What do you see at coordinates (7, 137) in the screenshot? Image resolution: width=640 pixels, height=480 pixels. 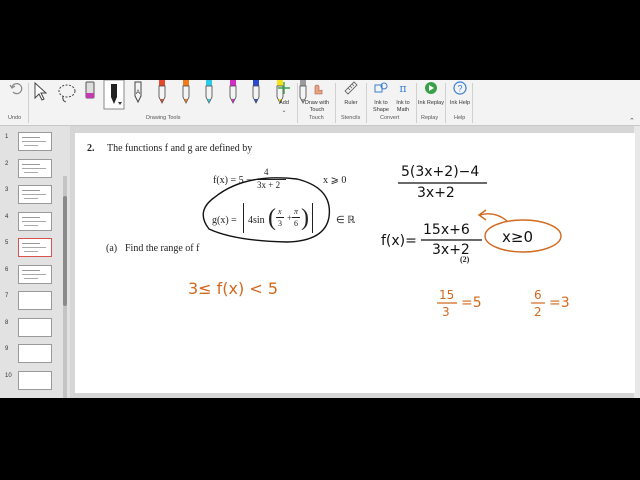 I see `slide-number: 1` at bounding box center [7, 137].